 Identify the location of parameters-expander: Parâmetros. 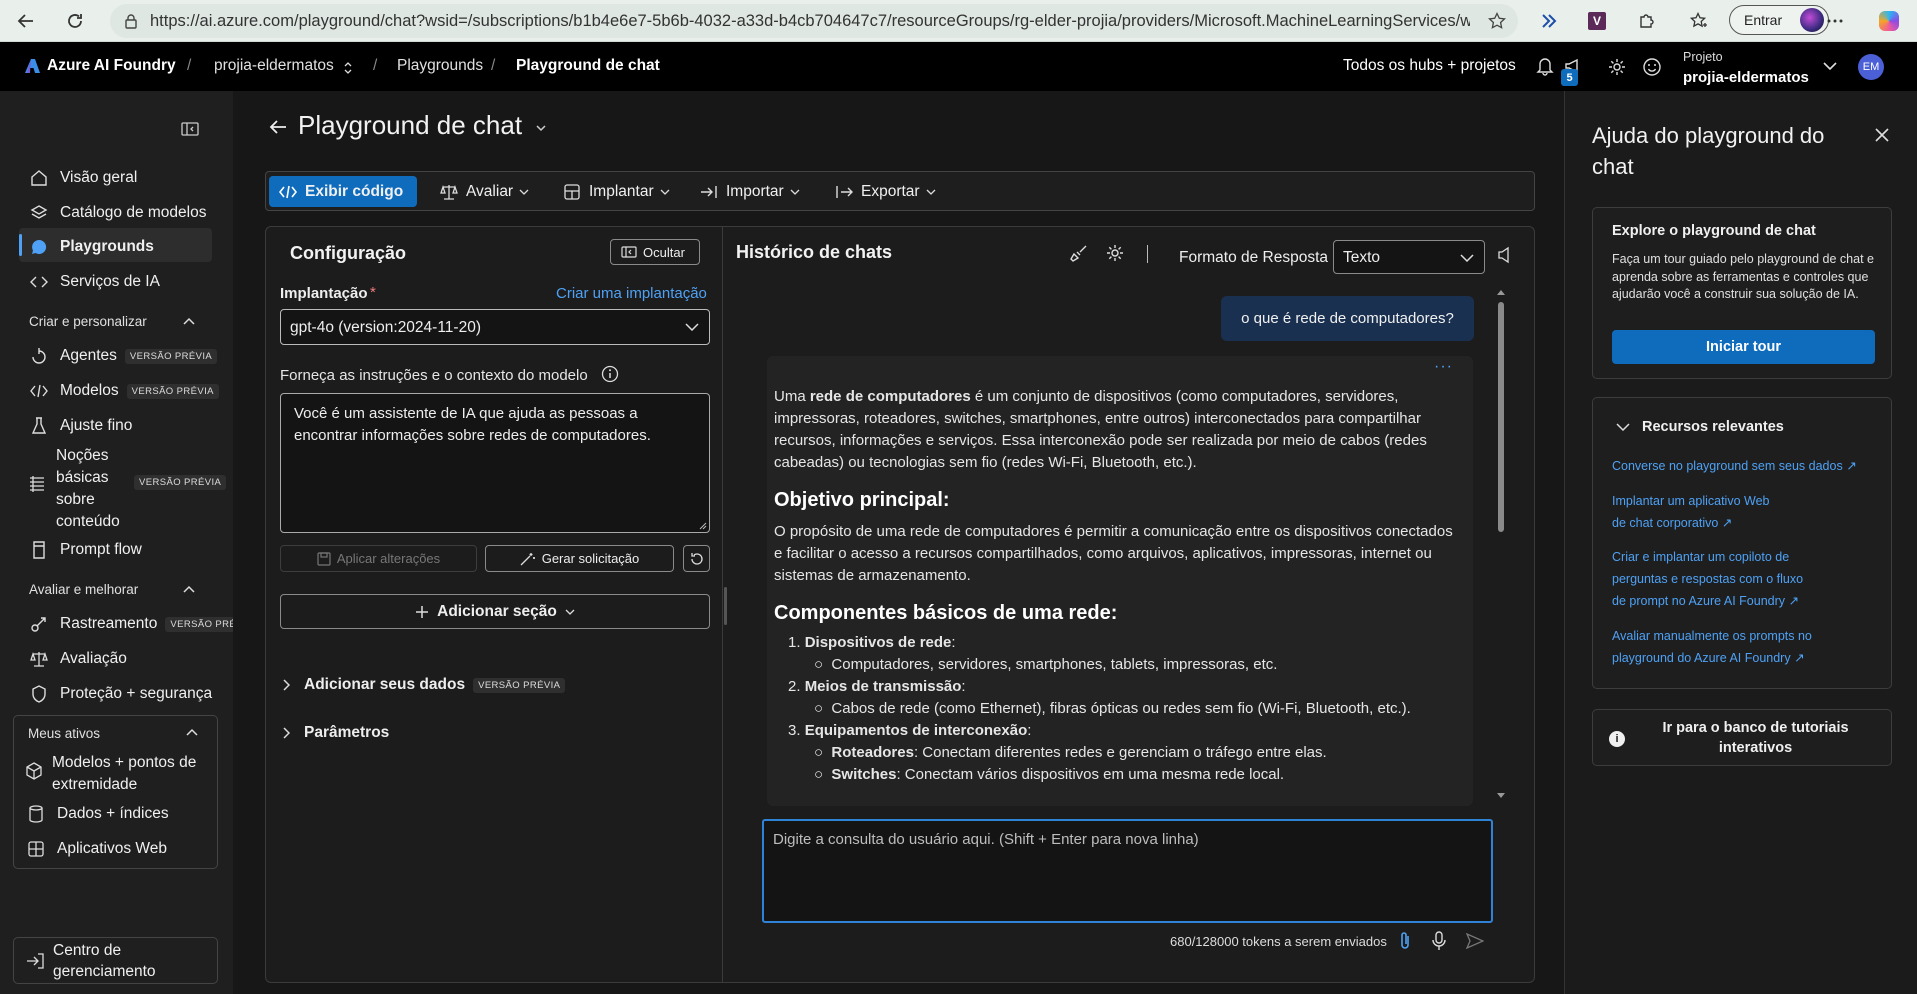
(335, 733).